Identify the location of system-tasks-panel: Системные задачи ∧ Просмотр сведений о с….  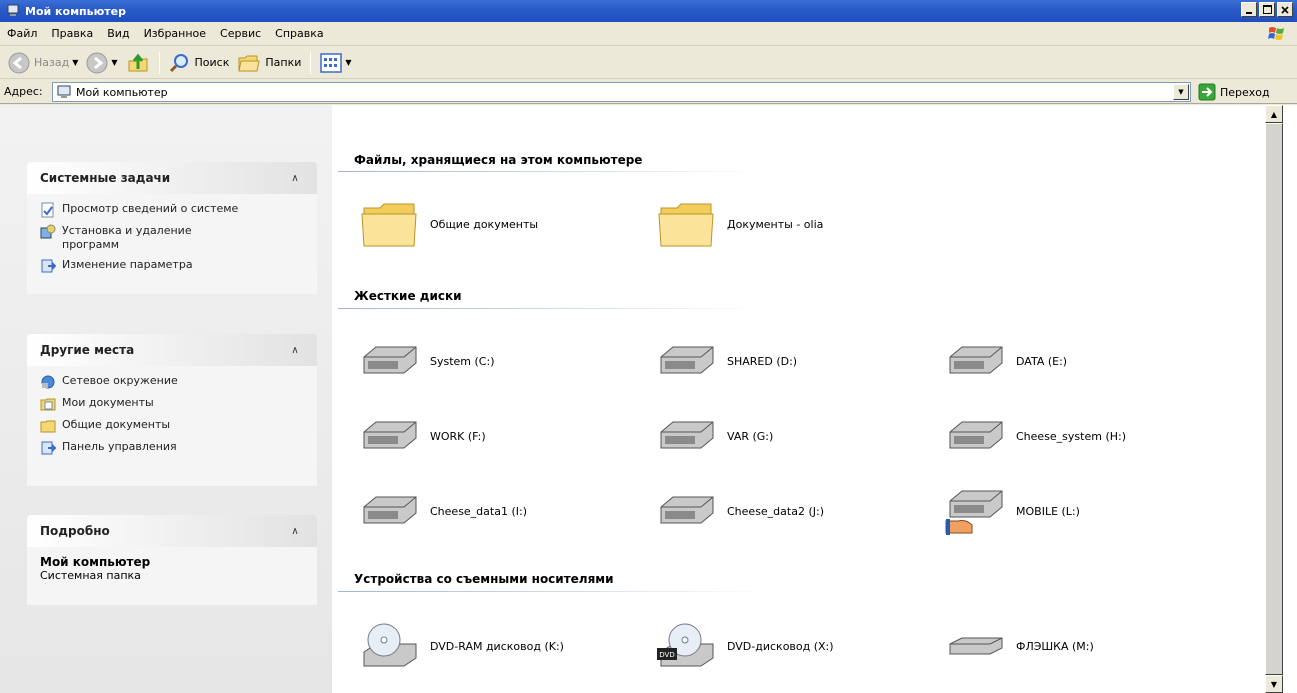
(172, 228).